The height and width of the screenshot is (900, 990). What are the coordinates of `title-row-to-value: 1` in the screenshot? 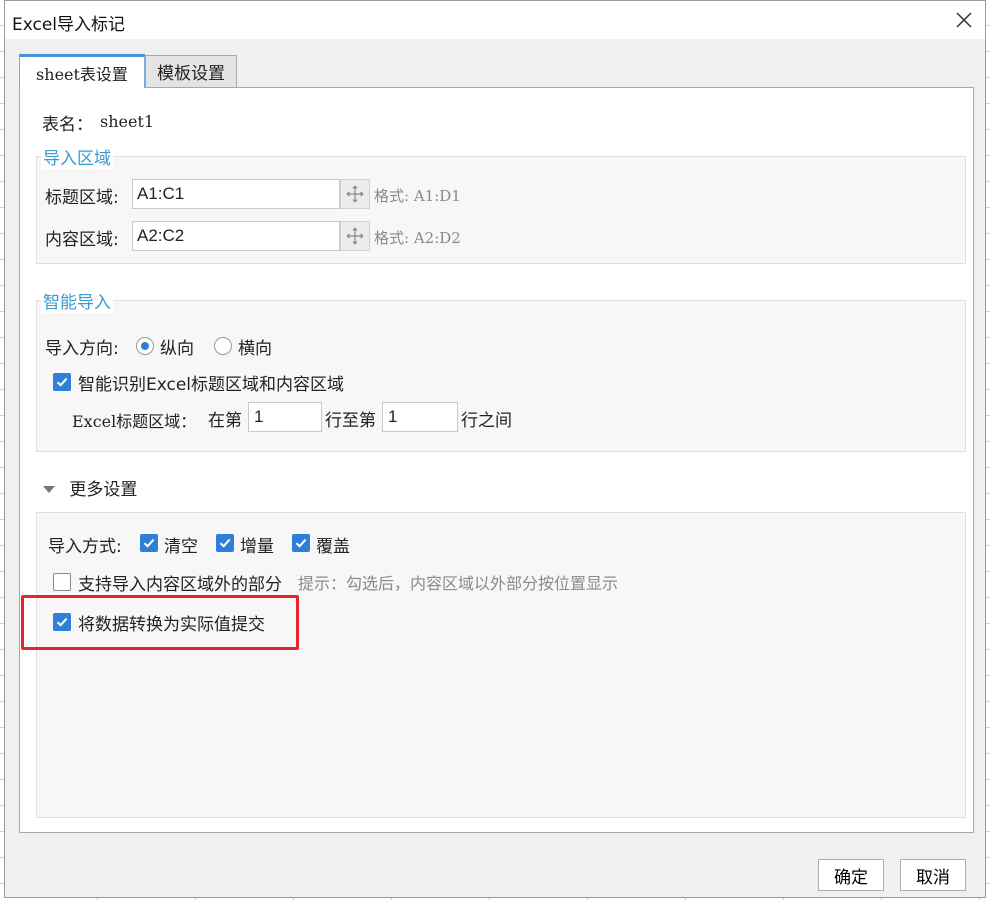 It's located at (393, 416).